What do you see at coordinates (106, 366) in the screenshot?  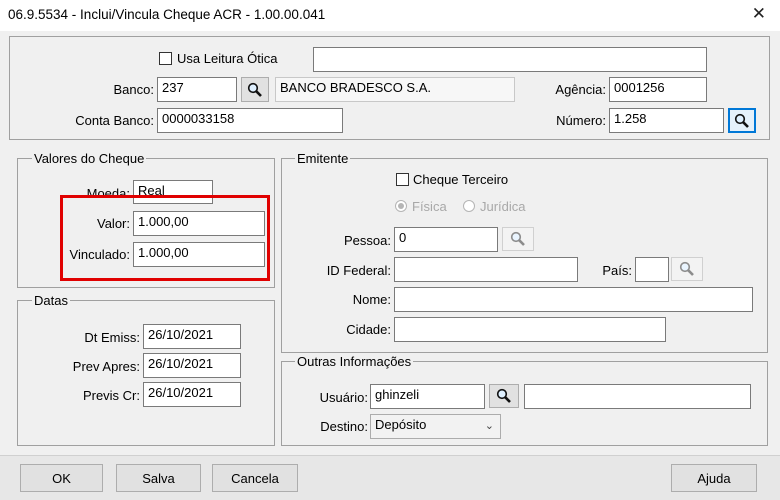 I see `prev-apres-label: Prev Apres:` at bounding box center [106, 366].